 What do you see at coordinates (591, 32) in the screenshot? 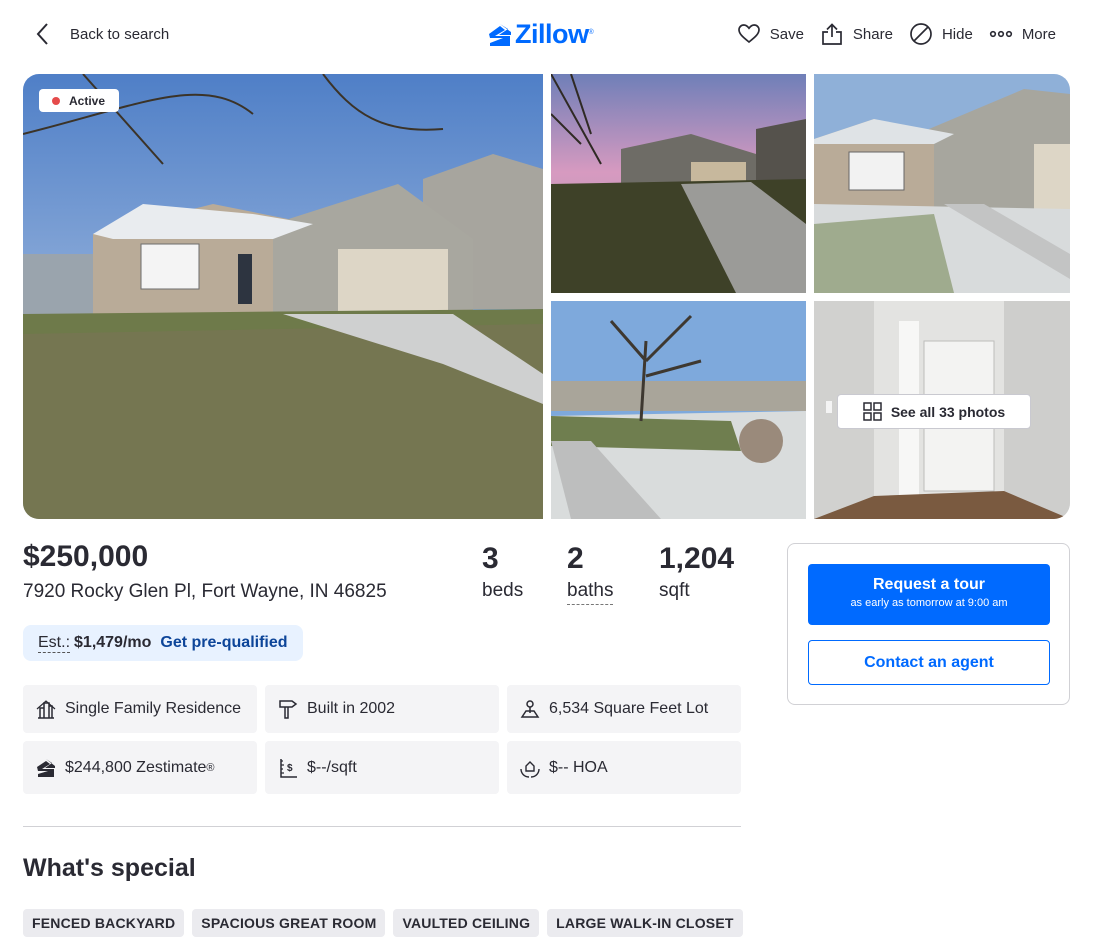
I see `logo-registered-mark: ®` at bounding box center [591, 32].